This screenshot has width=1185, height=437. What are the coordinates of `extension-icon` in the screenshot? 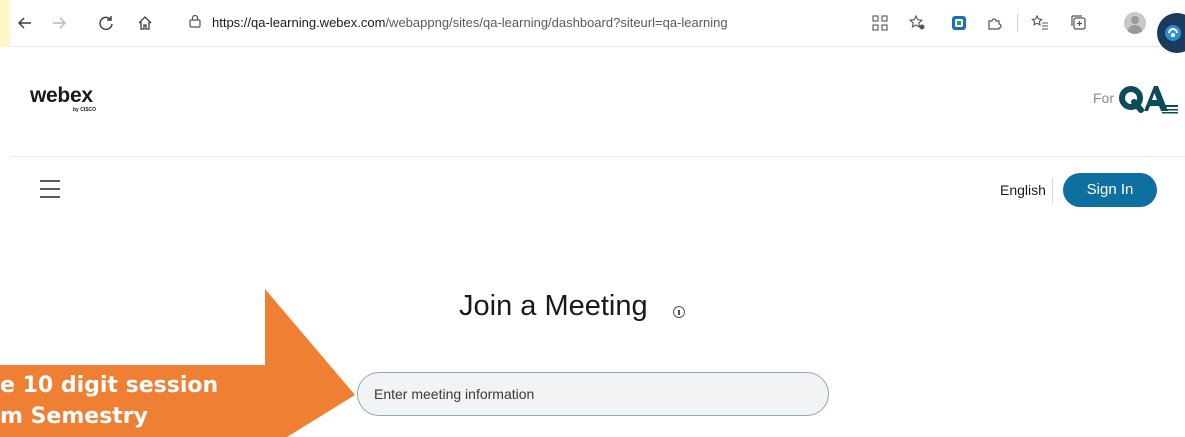 It's located at (959, 23).